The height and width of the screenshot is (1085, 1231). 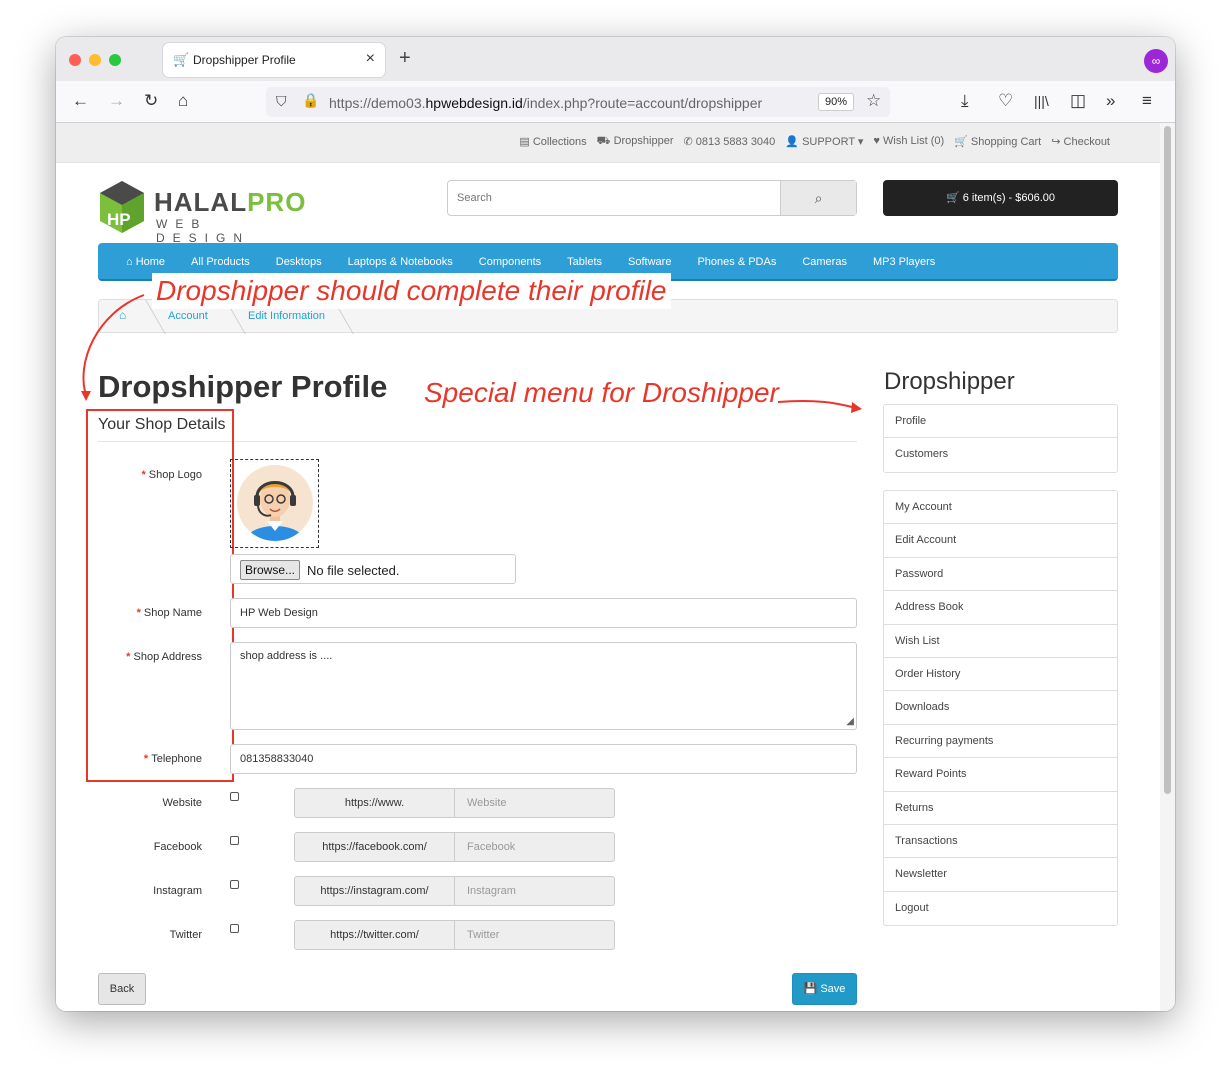 What do you see at coordinates (836, 102) in the screenshot?
I see `zoom-level: 90%` at bounding box center [836, 102].